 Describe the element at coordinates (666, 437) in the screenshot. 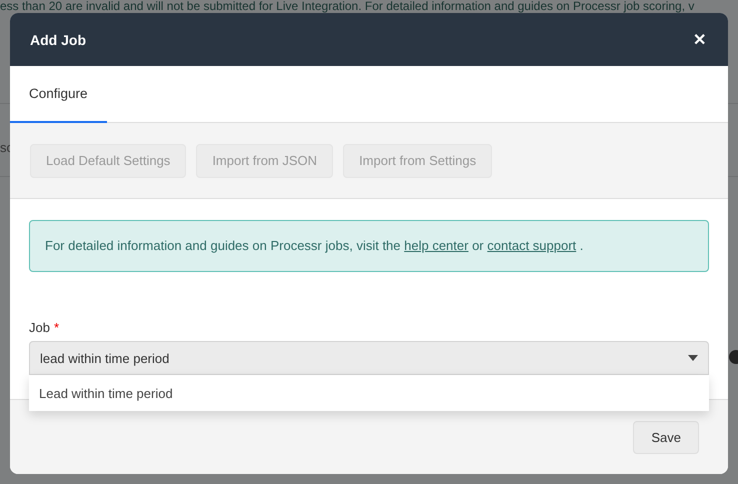

I see `save-button: Save` at that location.